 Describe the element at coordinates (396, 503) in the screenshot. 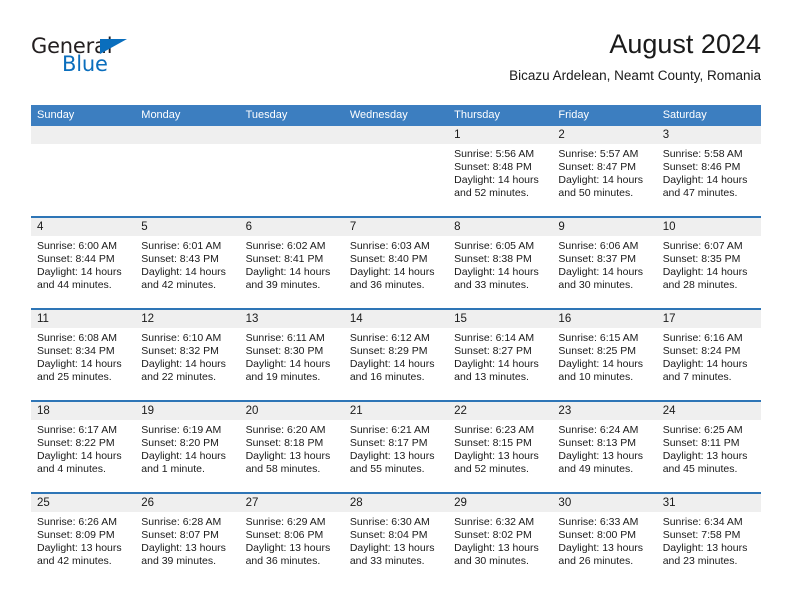

I see `day-number: 28` at that location.